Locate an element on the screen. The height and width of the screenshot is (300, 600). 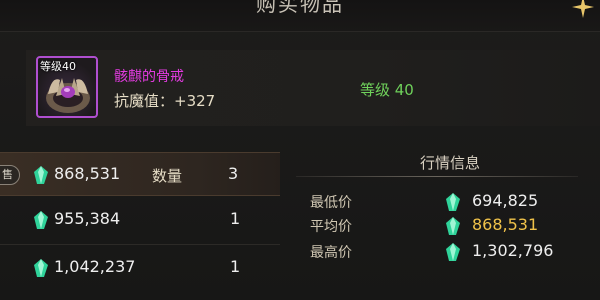
row-divider is located at coordinates (140, 244).